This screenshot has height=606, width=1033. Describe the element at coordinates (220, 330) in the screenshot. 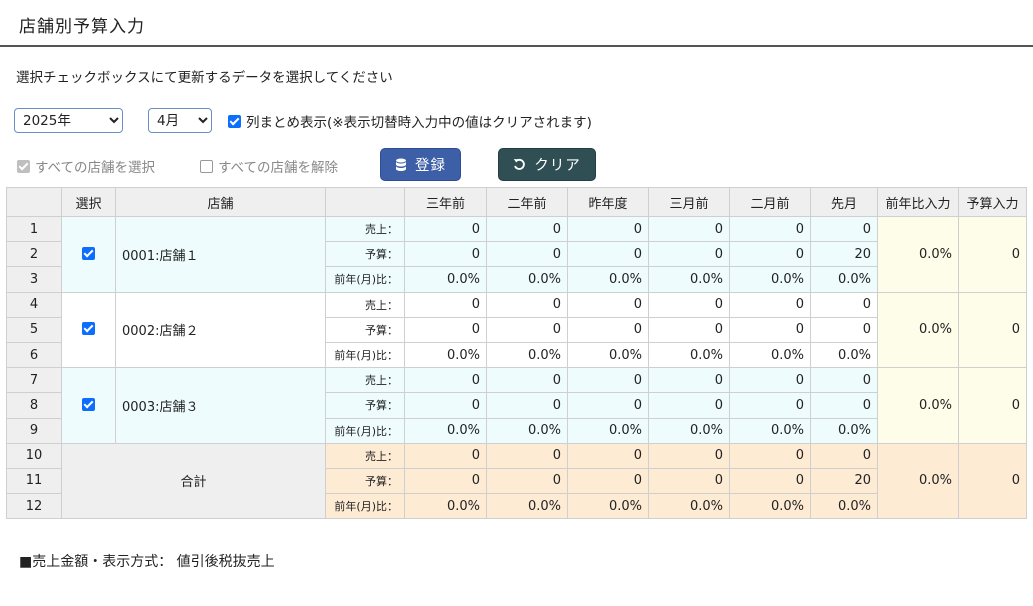

I see `store-name: 0002:店舗２` at that location.